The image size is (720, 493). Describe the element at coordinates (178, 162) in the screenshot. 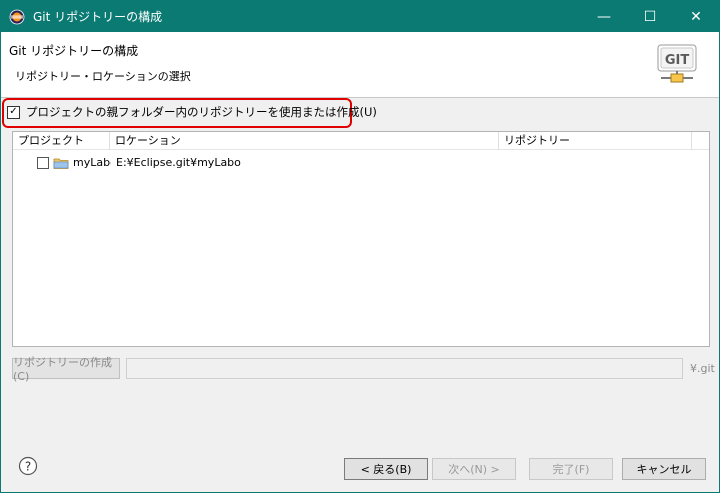

I see `row-location: E:¥Eclipse.git¥myLabo` at that location.